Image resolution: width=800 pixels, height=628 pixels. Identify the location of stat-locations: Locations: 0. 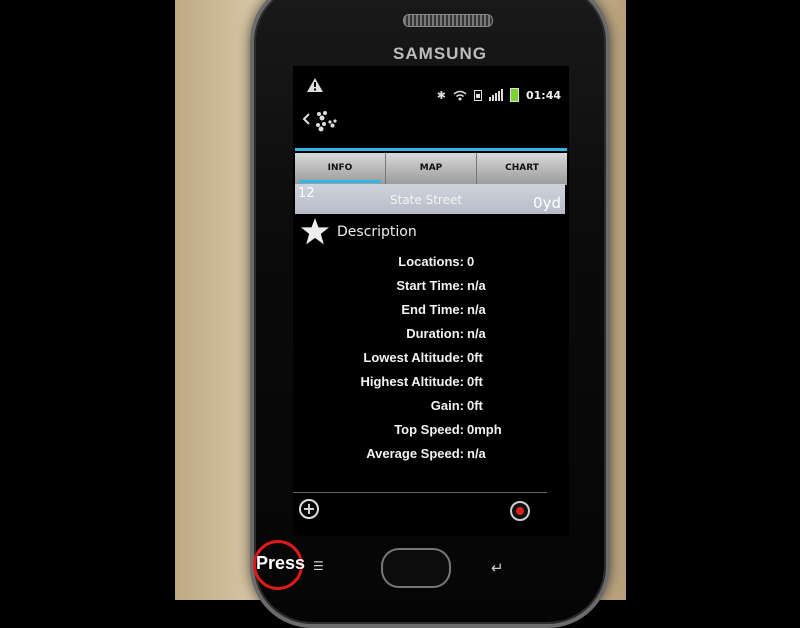
(431, 266).